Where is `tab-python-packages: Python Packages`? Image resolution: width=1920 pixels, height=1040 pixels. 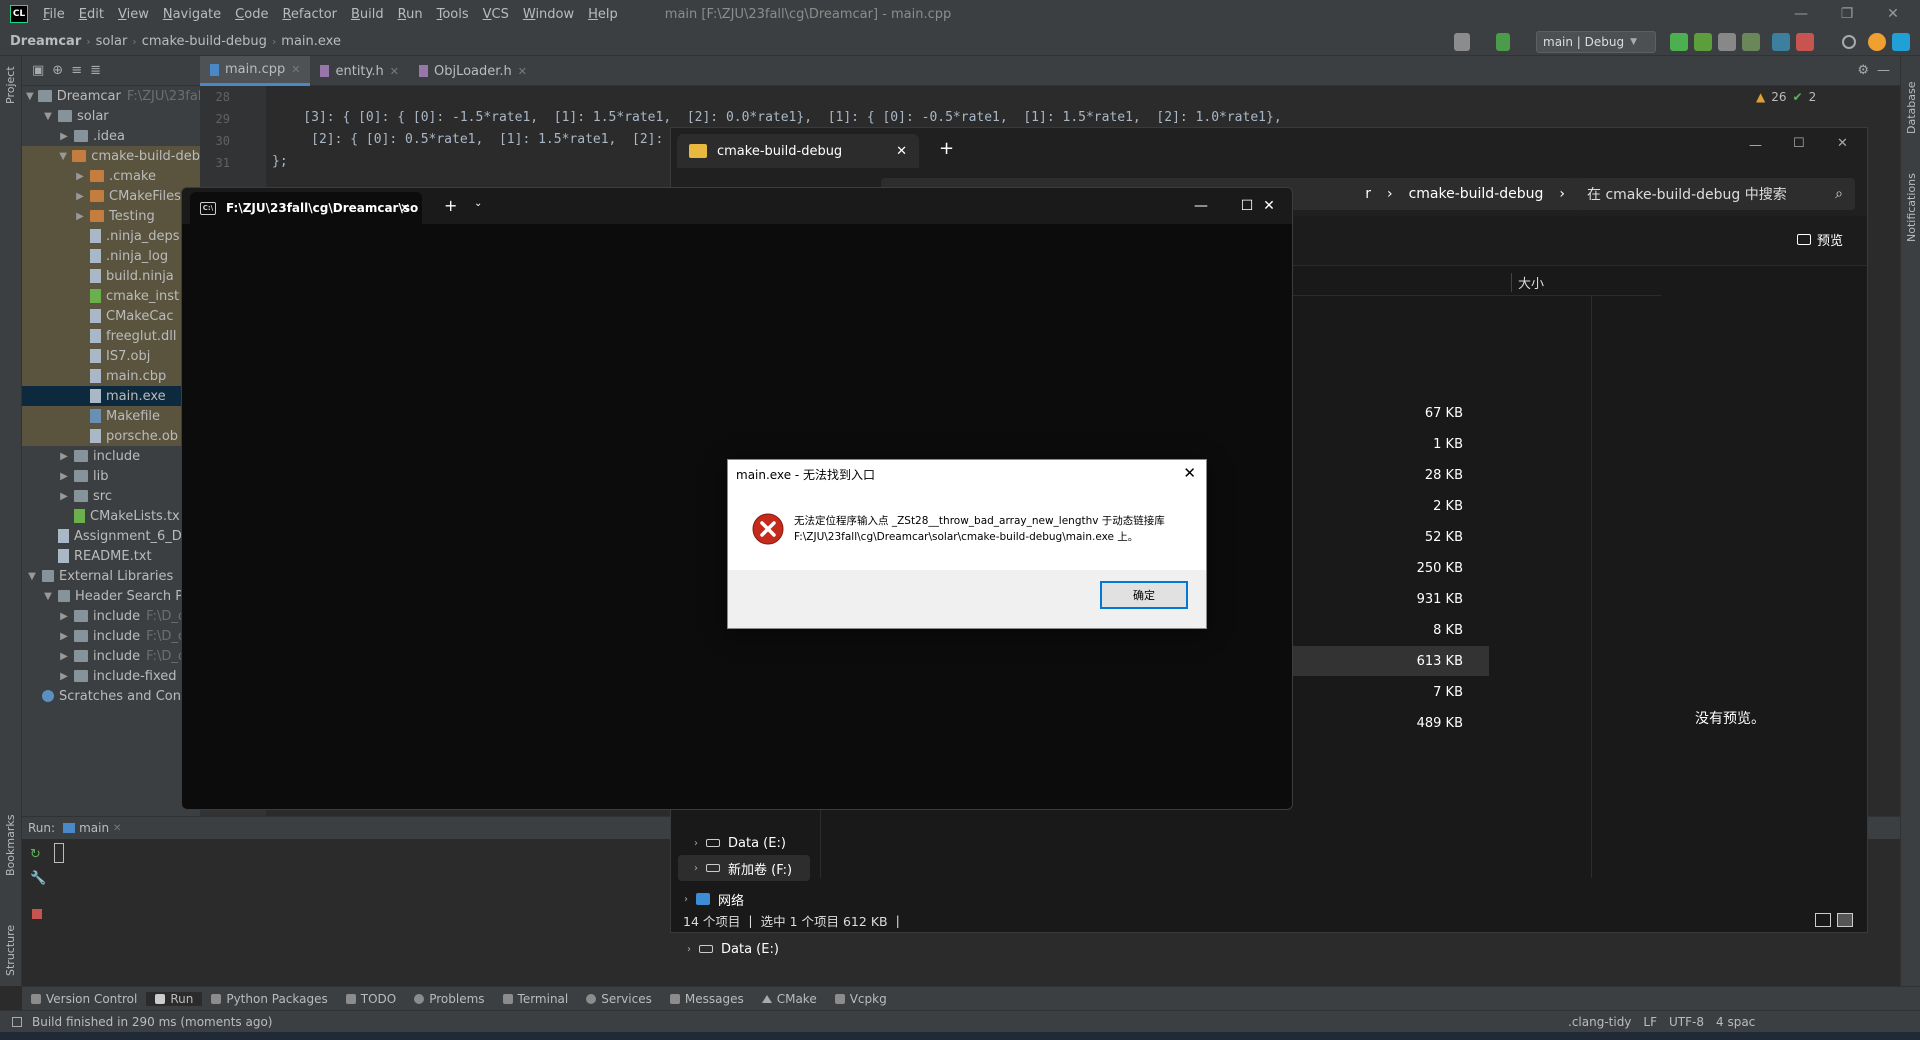
tab-python-packages: Python Packages is located at coordinates (269, 999).